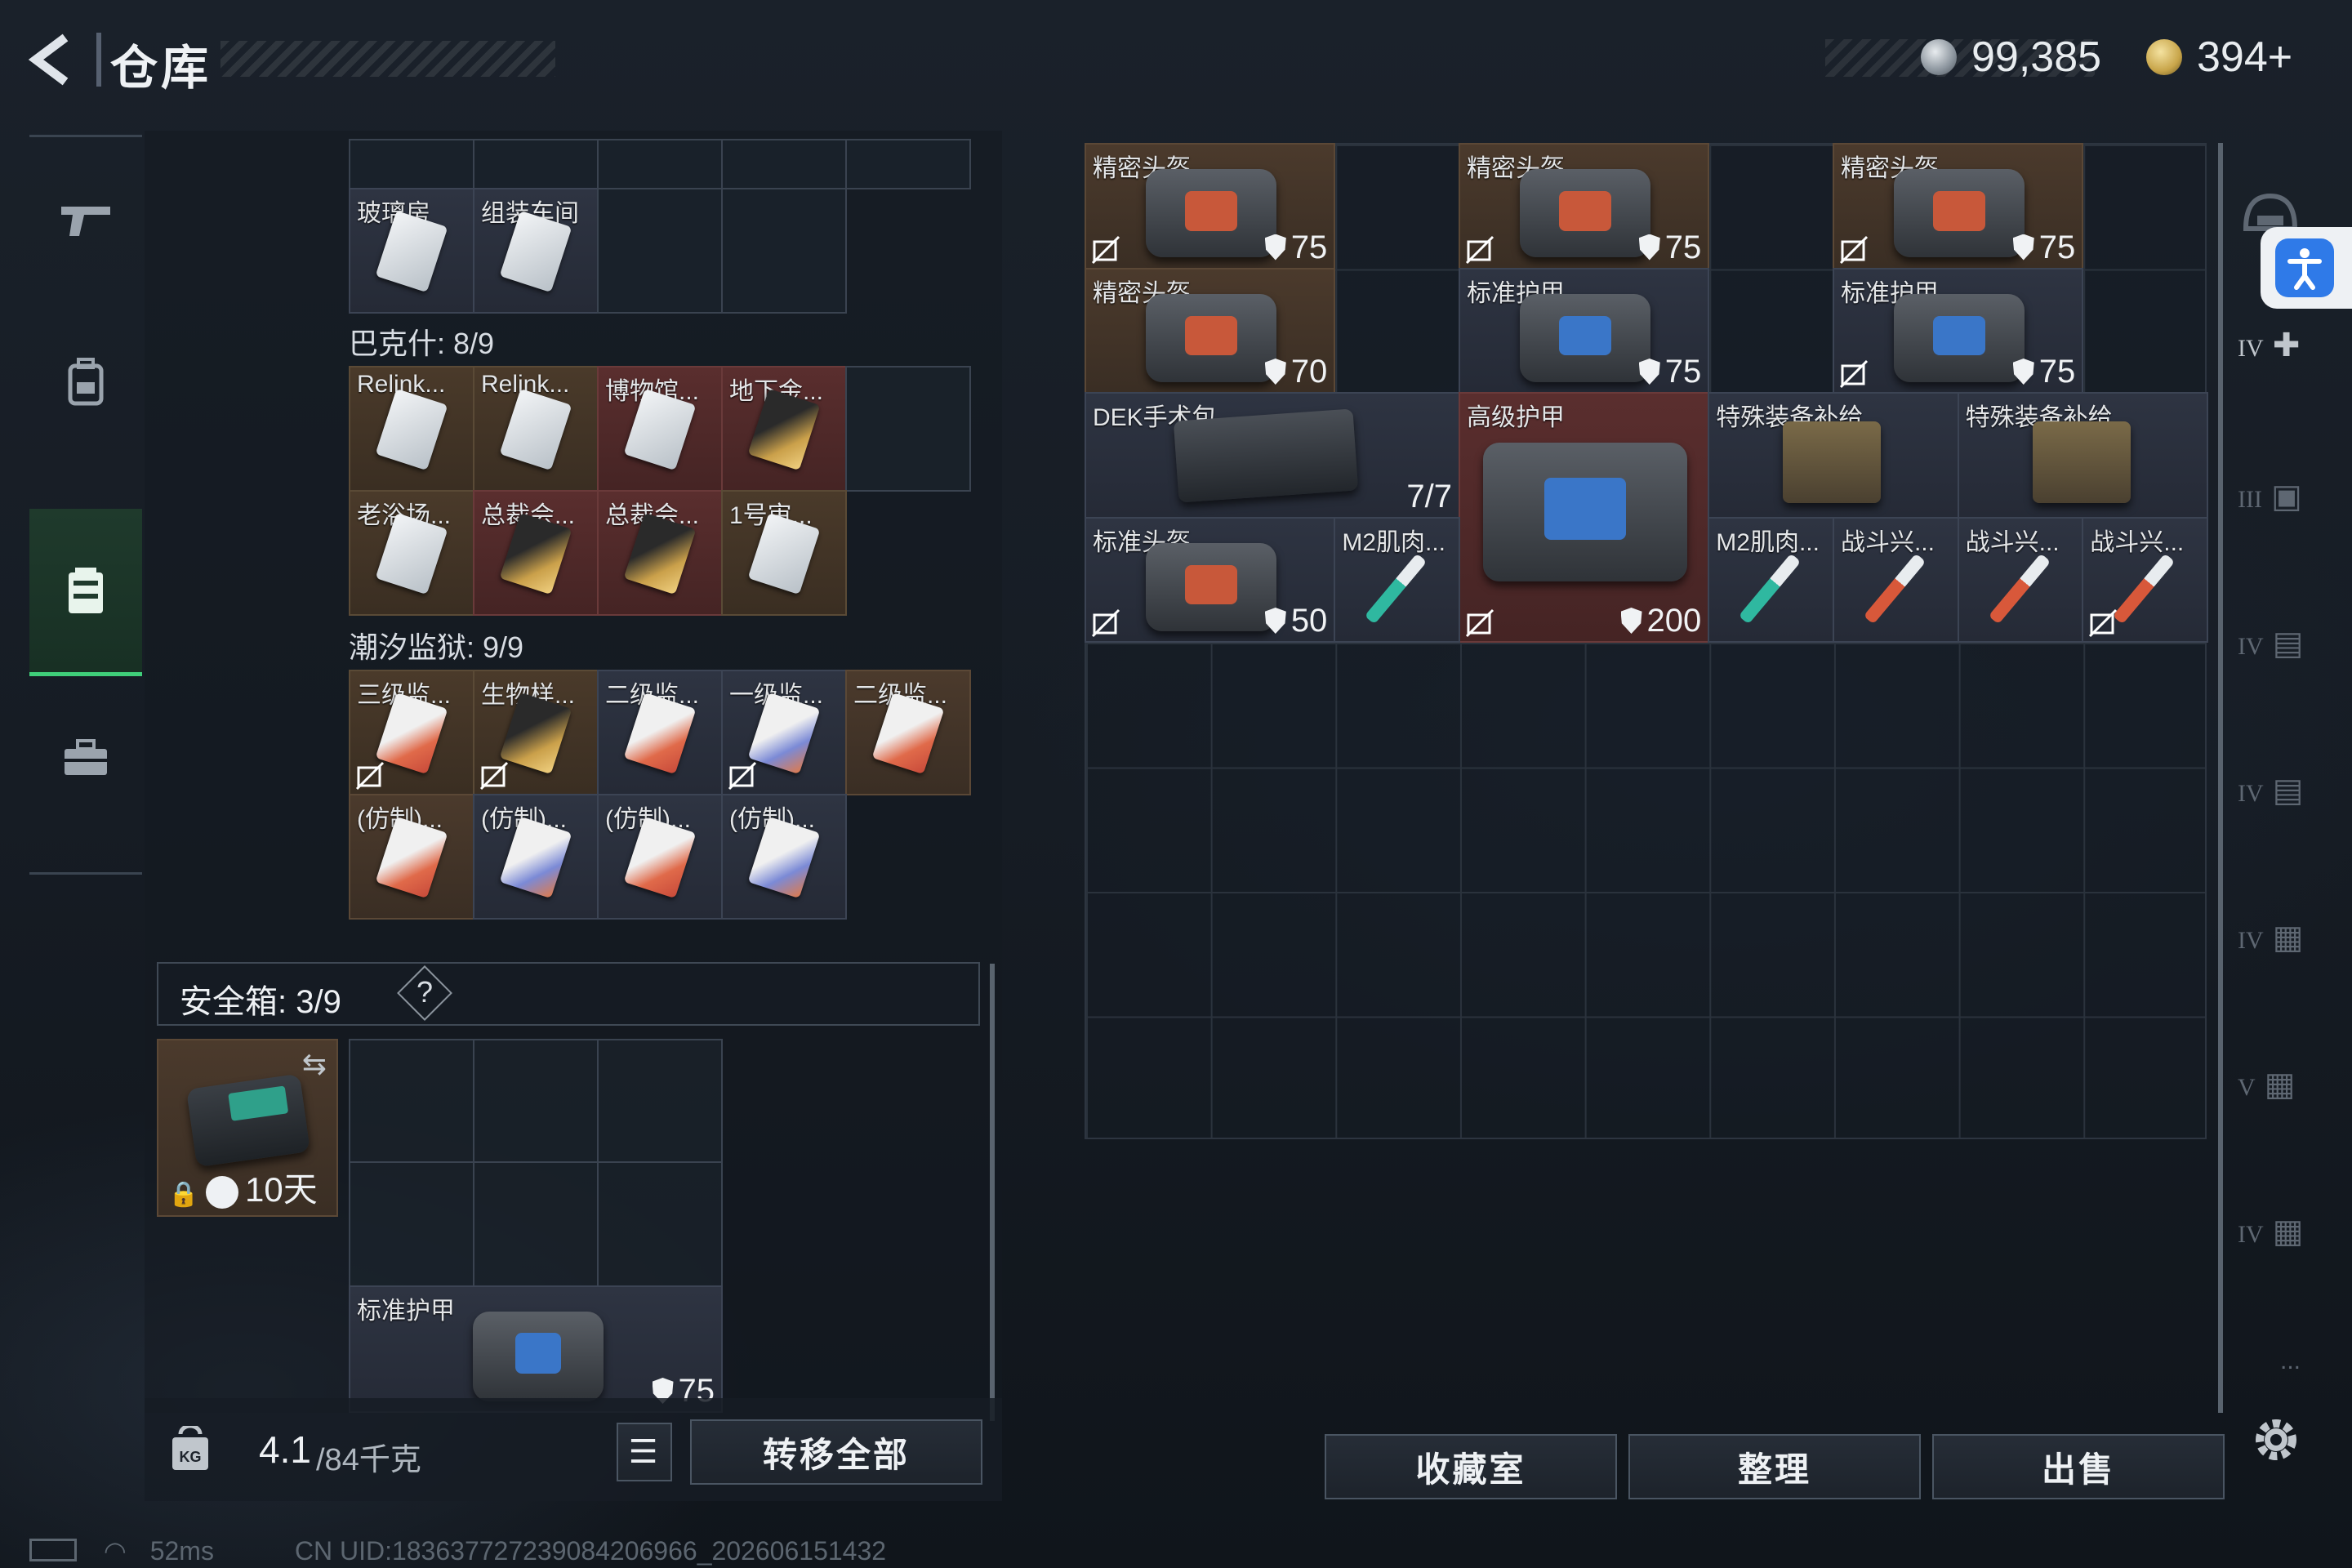 The image size is (2352, 1568). I want to click on svg-text: KG, so click(191, 1457).